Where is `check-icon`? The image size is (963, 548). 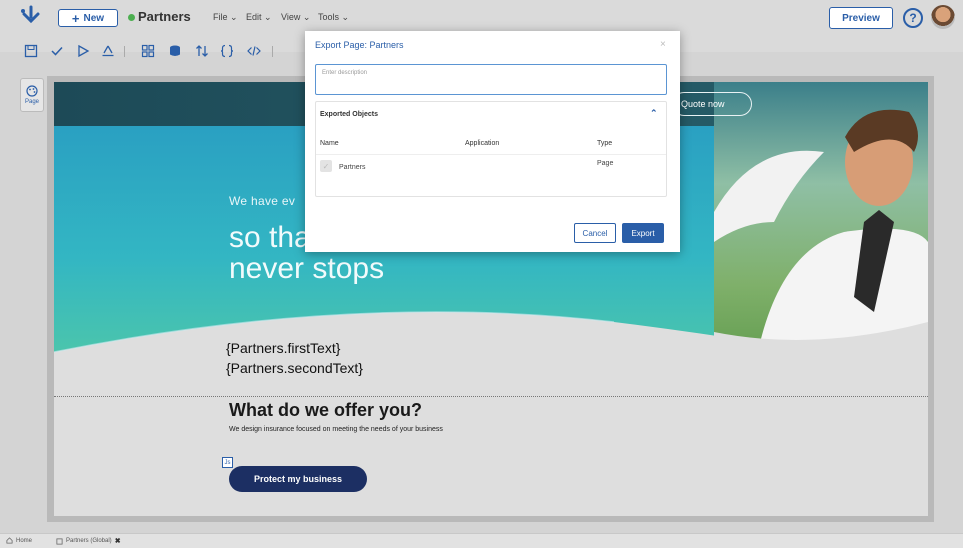
check-icon is located at coordinates (57, 51).